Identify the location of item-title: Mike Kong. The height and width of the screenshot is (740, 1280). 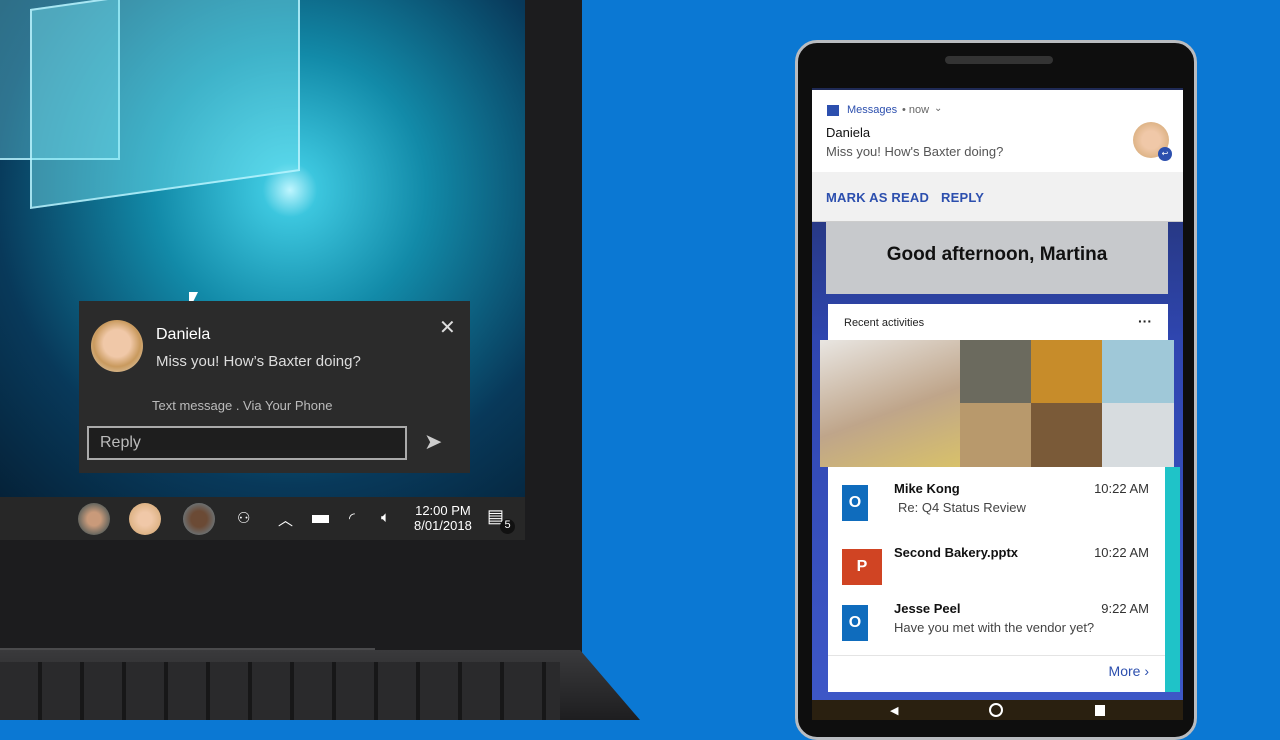
(927, 488).